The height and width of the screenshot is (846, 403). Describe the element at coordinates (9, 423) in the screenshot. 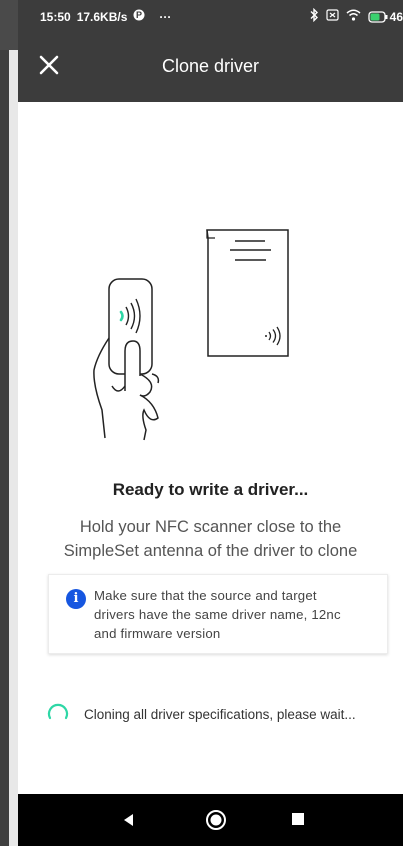

I see `background-app-edge` at that location.